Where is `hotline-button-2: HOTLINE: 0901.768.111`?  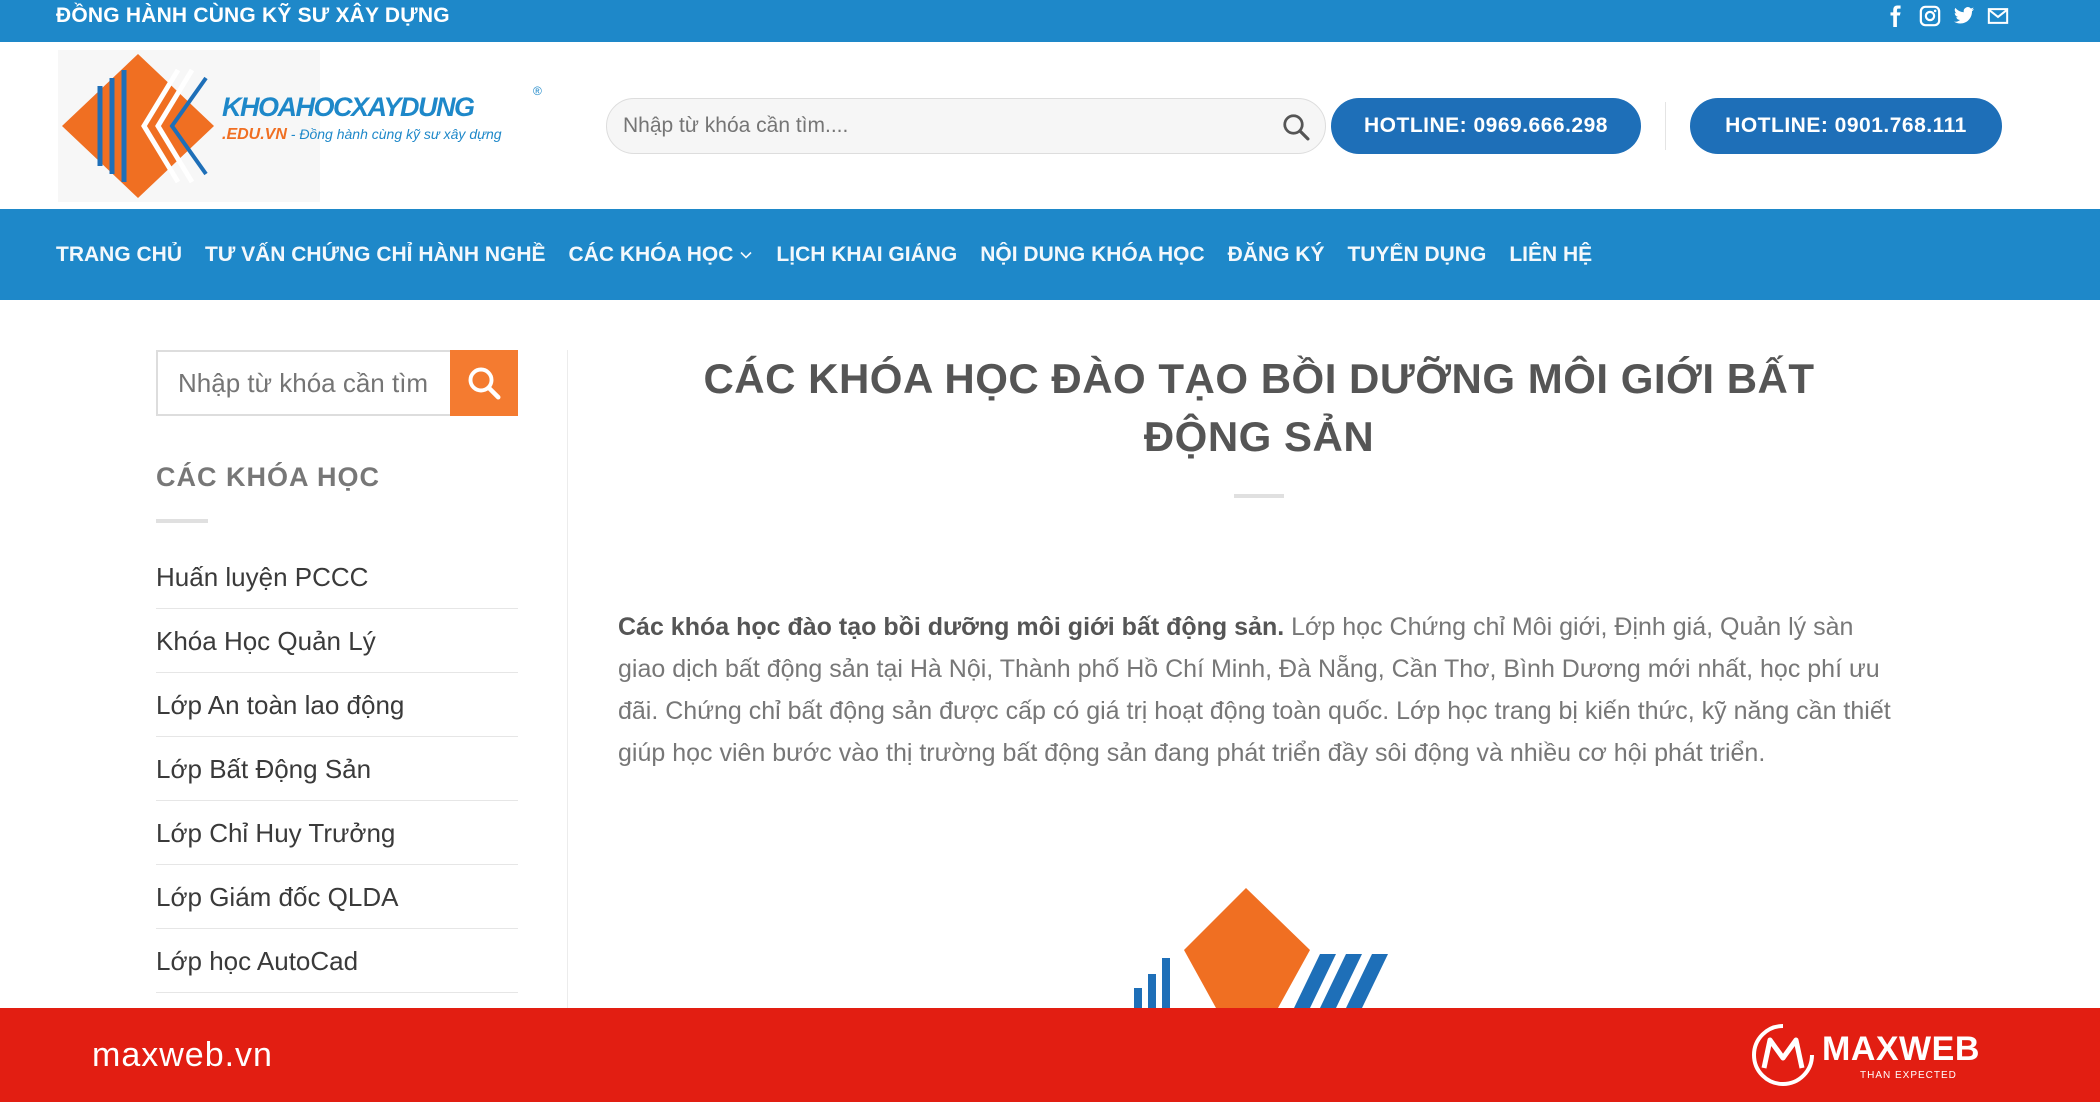 hotline-button-2: HOTLINE: 0901.768.111 is located at coordinates (1846, 126).